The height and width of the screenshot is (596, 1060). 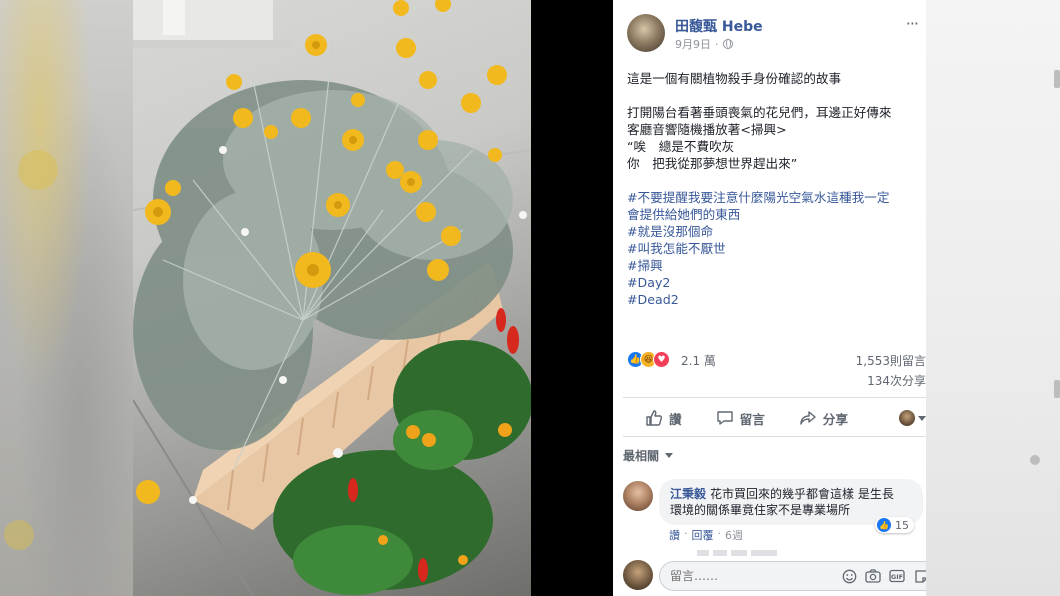 I want to click on hashtag-link: #叫我怎能不厭世, so click(x=776, y=248).